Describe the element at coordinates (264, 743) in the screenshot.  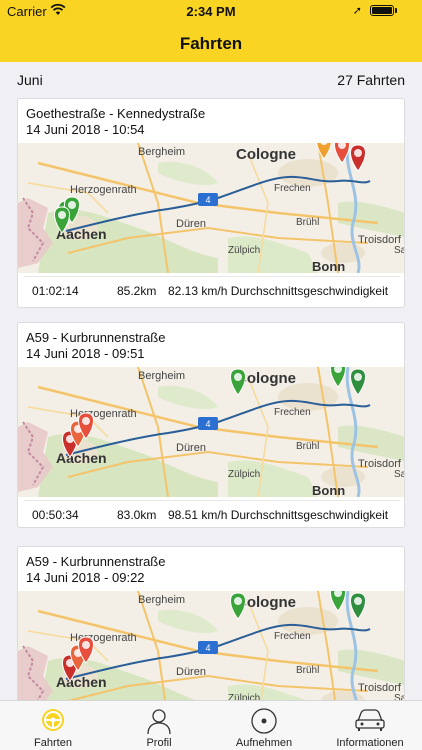
I see `tab-label: Aufnehmen` at that location.